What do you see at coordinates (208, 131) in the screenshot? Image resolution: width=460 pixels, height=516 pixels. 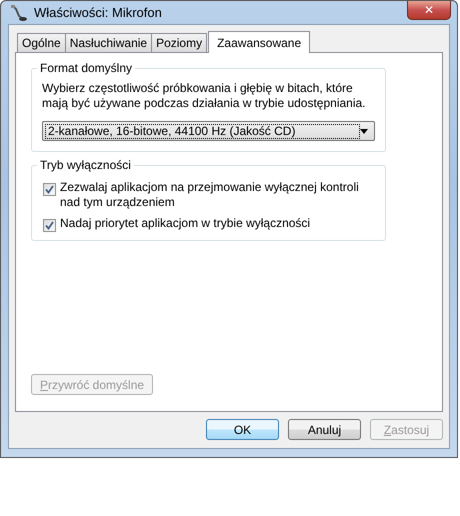 I see `format-dropdown: 2-kanałowe, 16-bitowe, 44100 Hz (Jakość CD)` at bounding box center [208, 131].